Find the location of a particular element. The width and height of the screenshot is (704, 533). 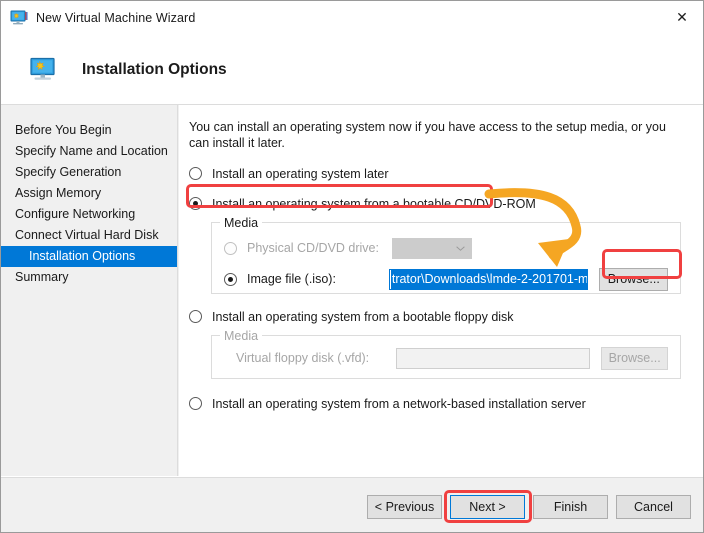

title-bar: New Virtual Machine Wizard ✕ is located at coordinates (352, 18).